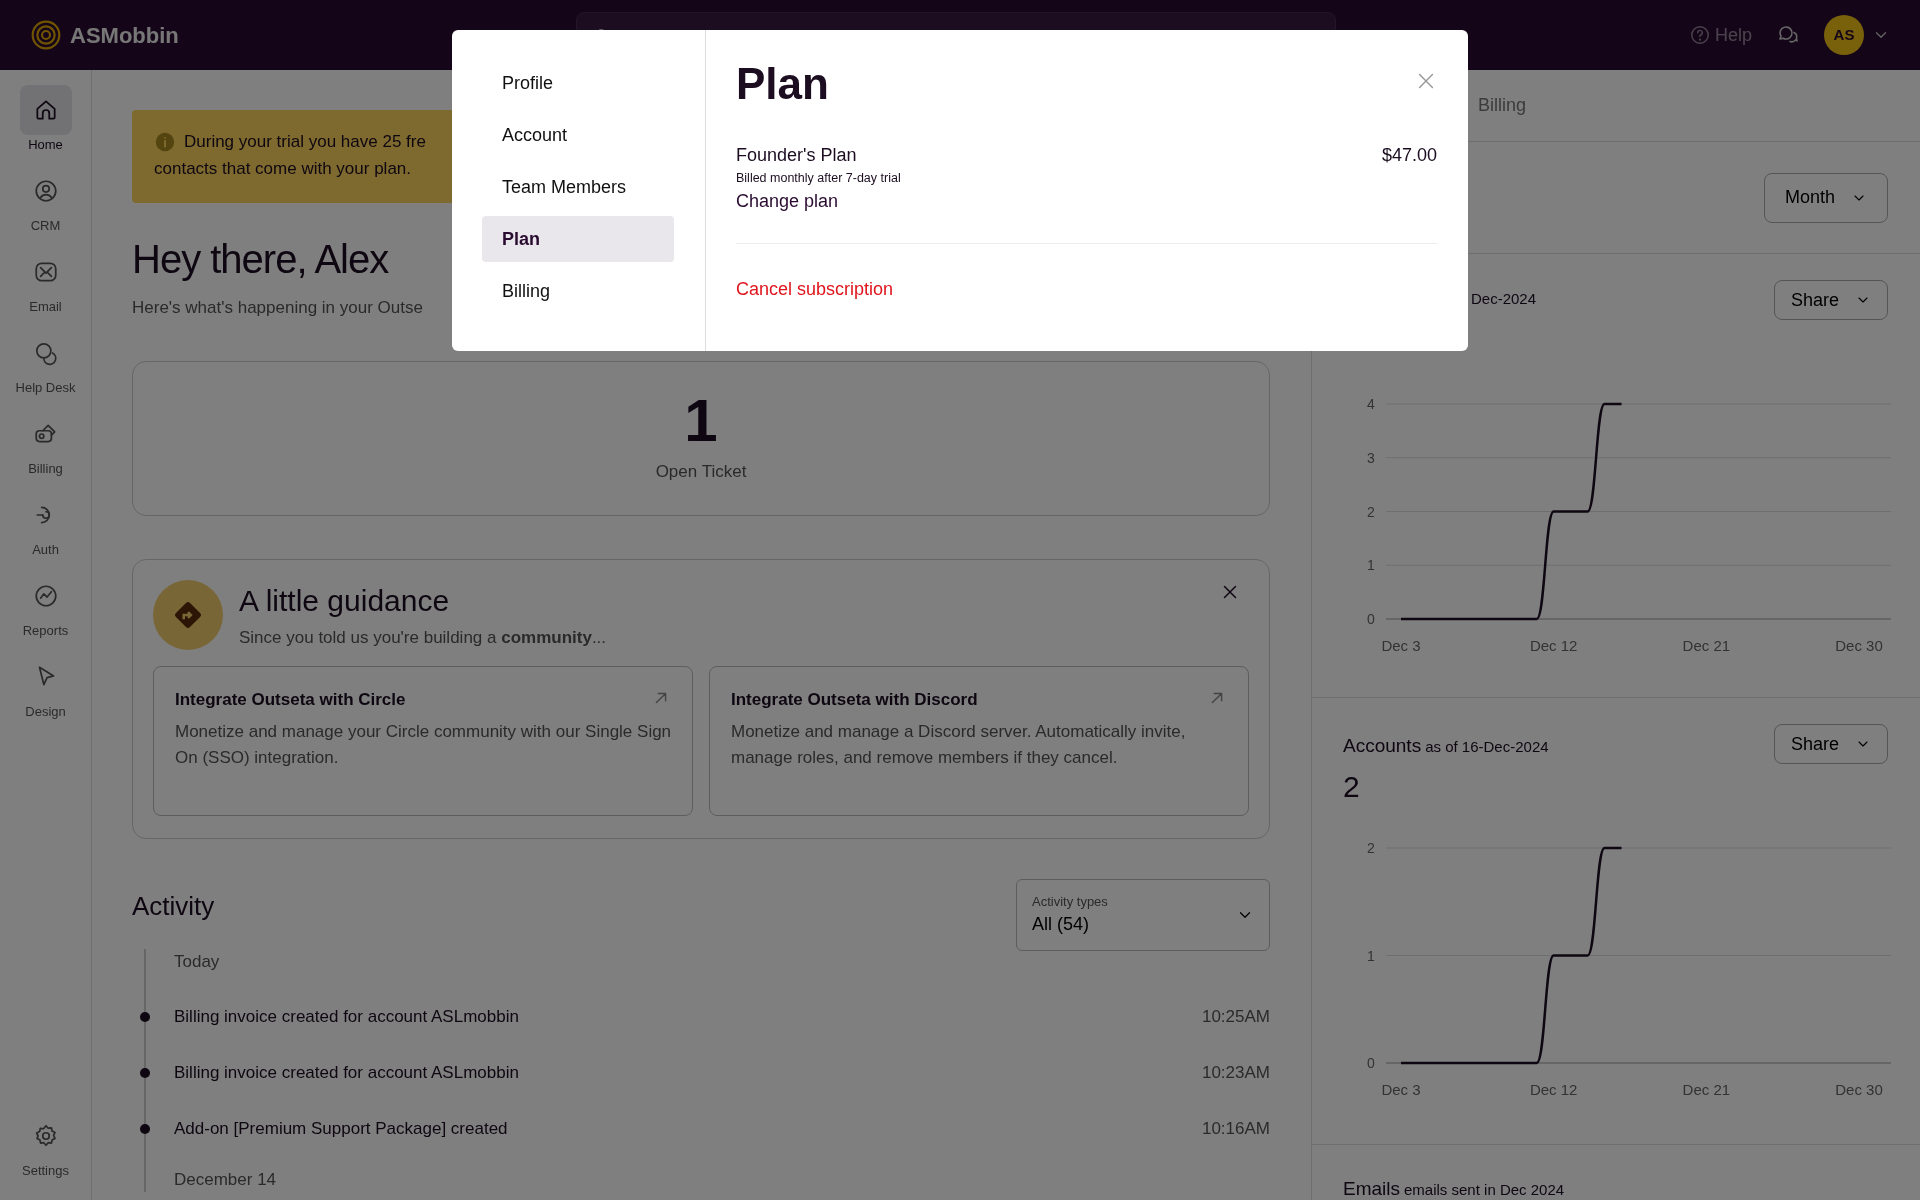  Describe the element at coordinates (260, 259) in the screenshot. I see `greeting-heading: Hey there, Alex` at that location.